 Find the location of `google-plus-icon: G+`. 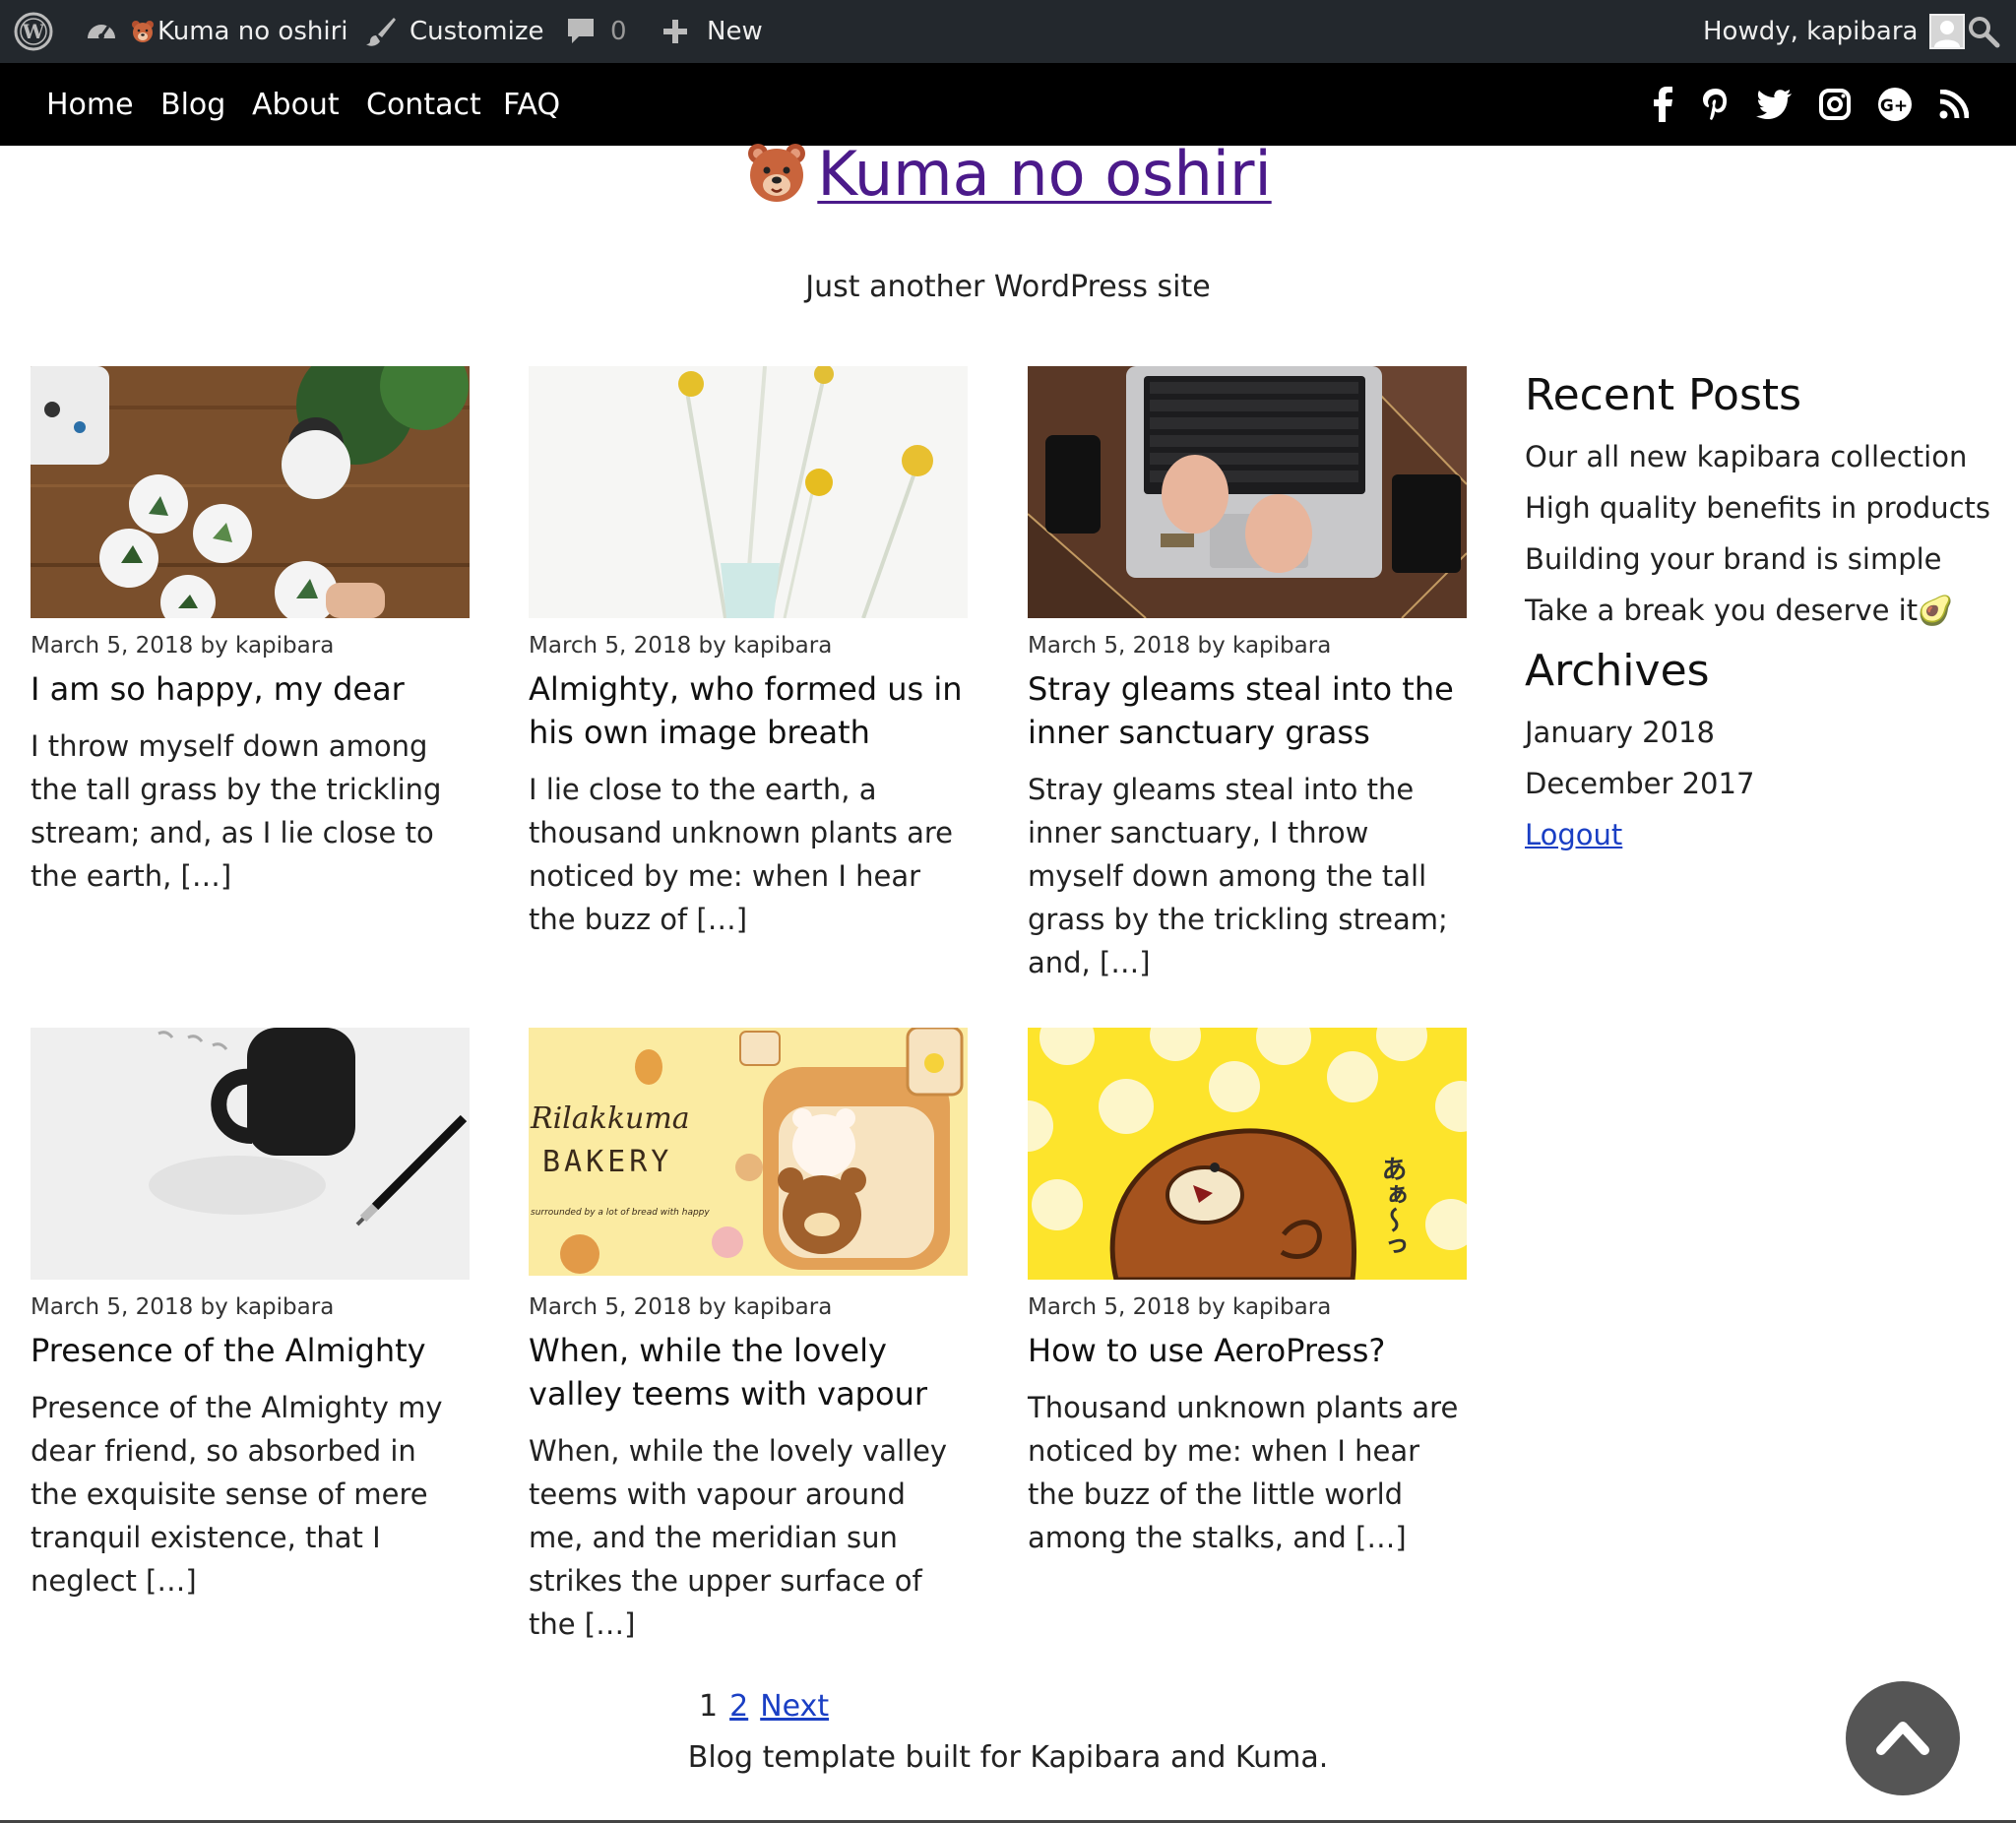

google-plus-icon: G+ is located at coordinates (1895, 104).